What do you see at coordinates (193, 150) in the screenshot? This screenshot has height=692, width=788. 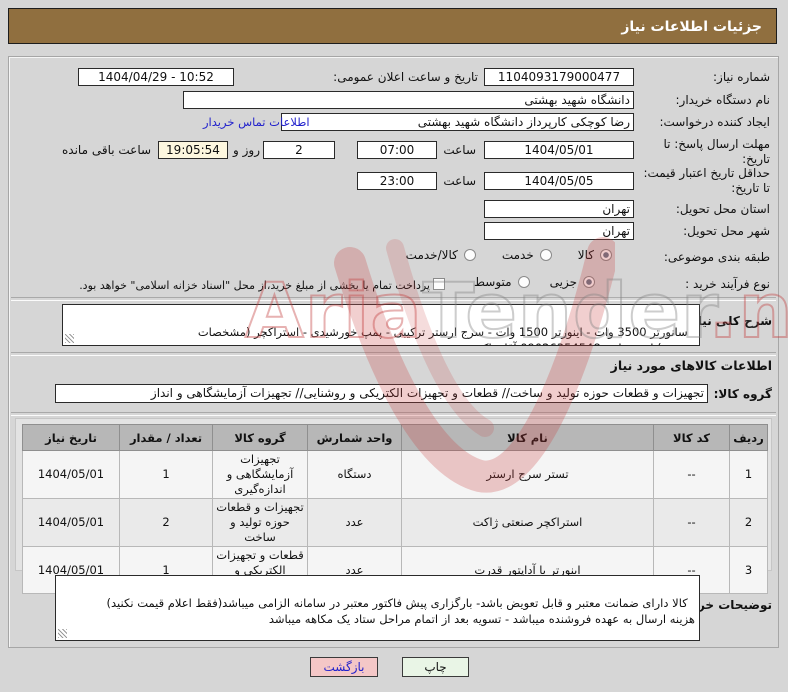 I see `remaining-time-field: 19:05:54` at bounding box center [193, 150].